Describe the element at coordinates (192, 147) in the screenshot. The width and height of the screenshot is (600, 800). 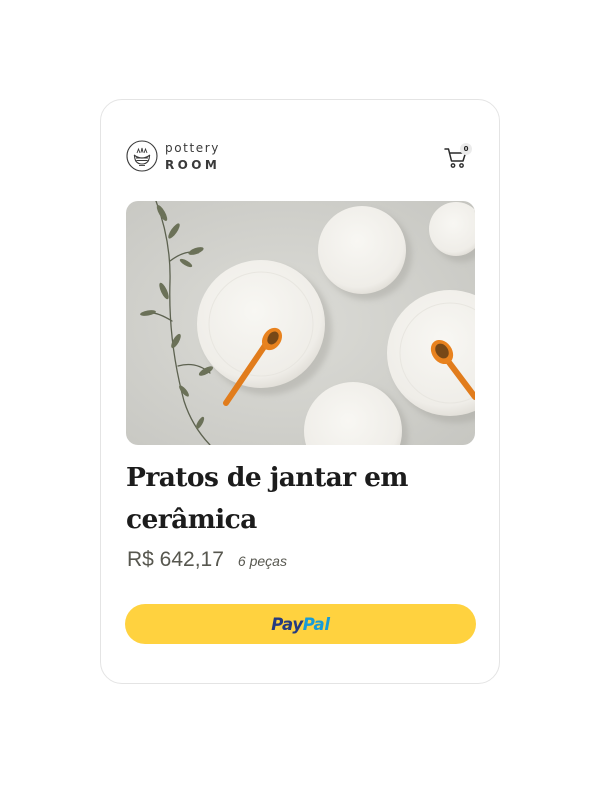
I see `brand-name-line1: pottery` at that location.